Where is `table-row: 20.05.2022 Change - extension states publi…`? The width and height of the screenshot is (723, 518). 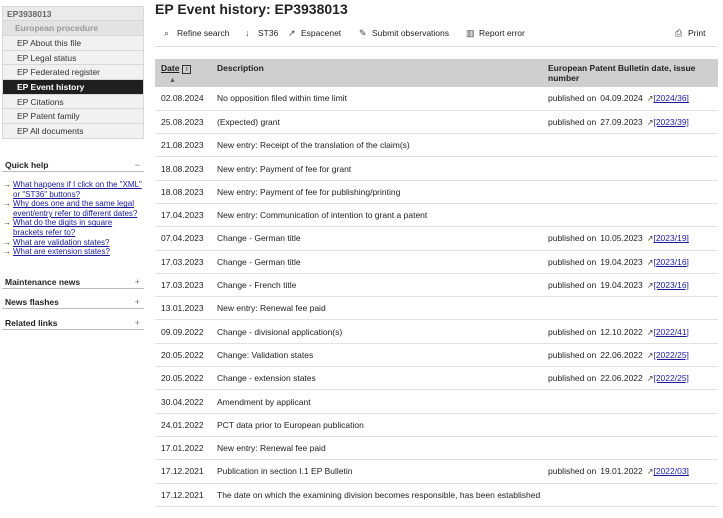
table-row: 20.05.2022 Change - extension states publi… is located at coordinates (436, 378).